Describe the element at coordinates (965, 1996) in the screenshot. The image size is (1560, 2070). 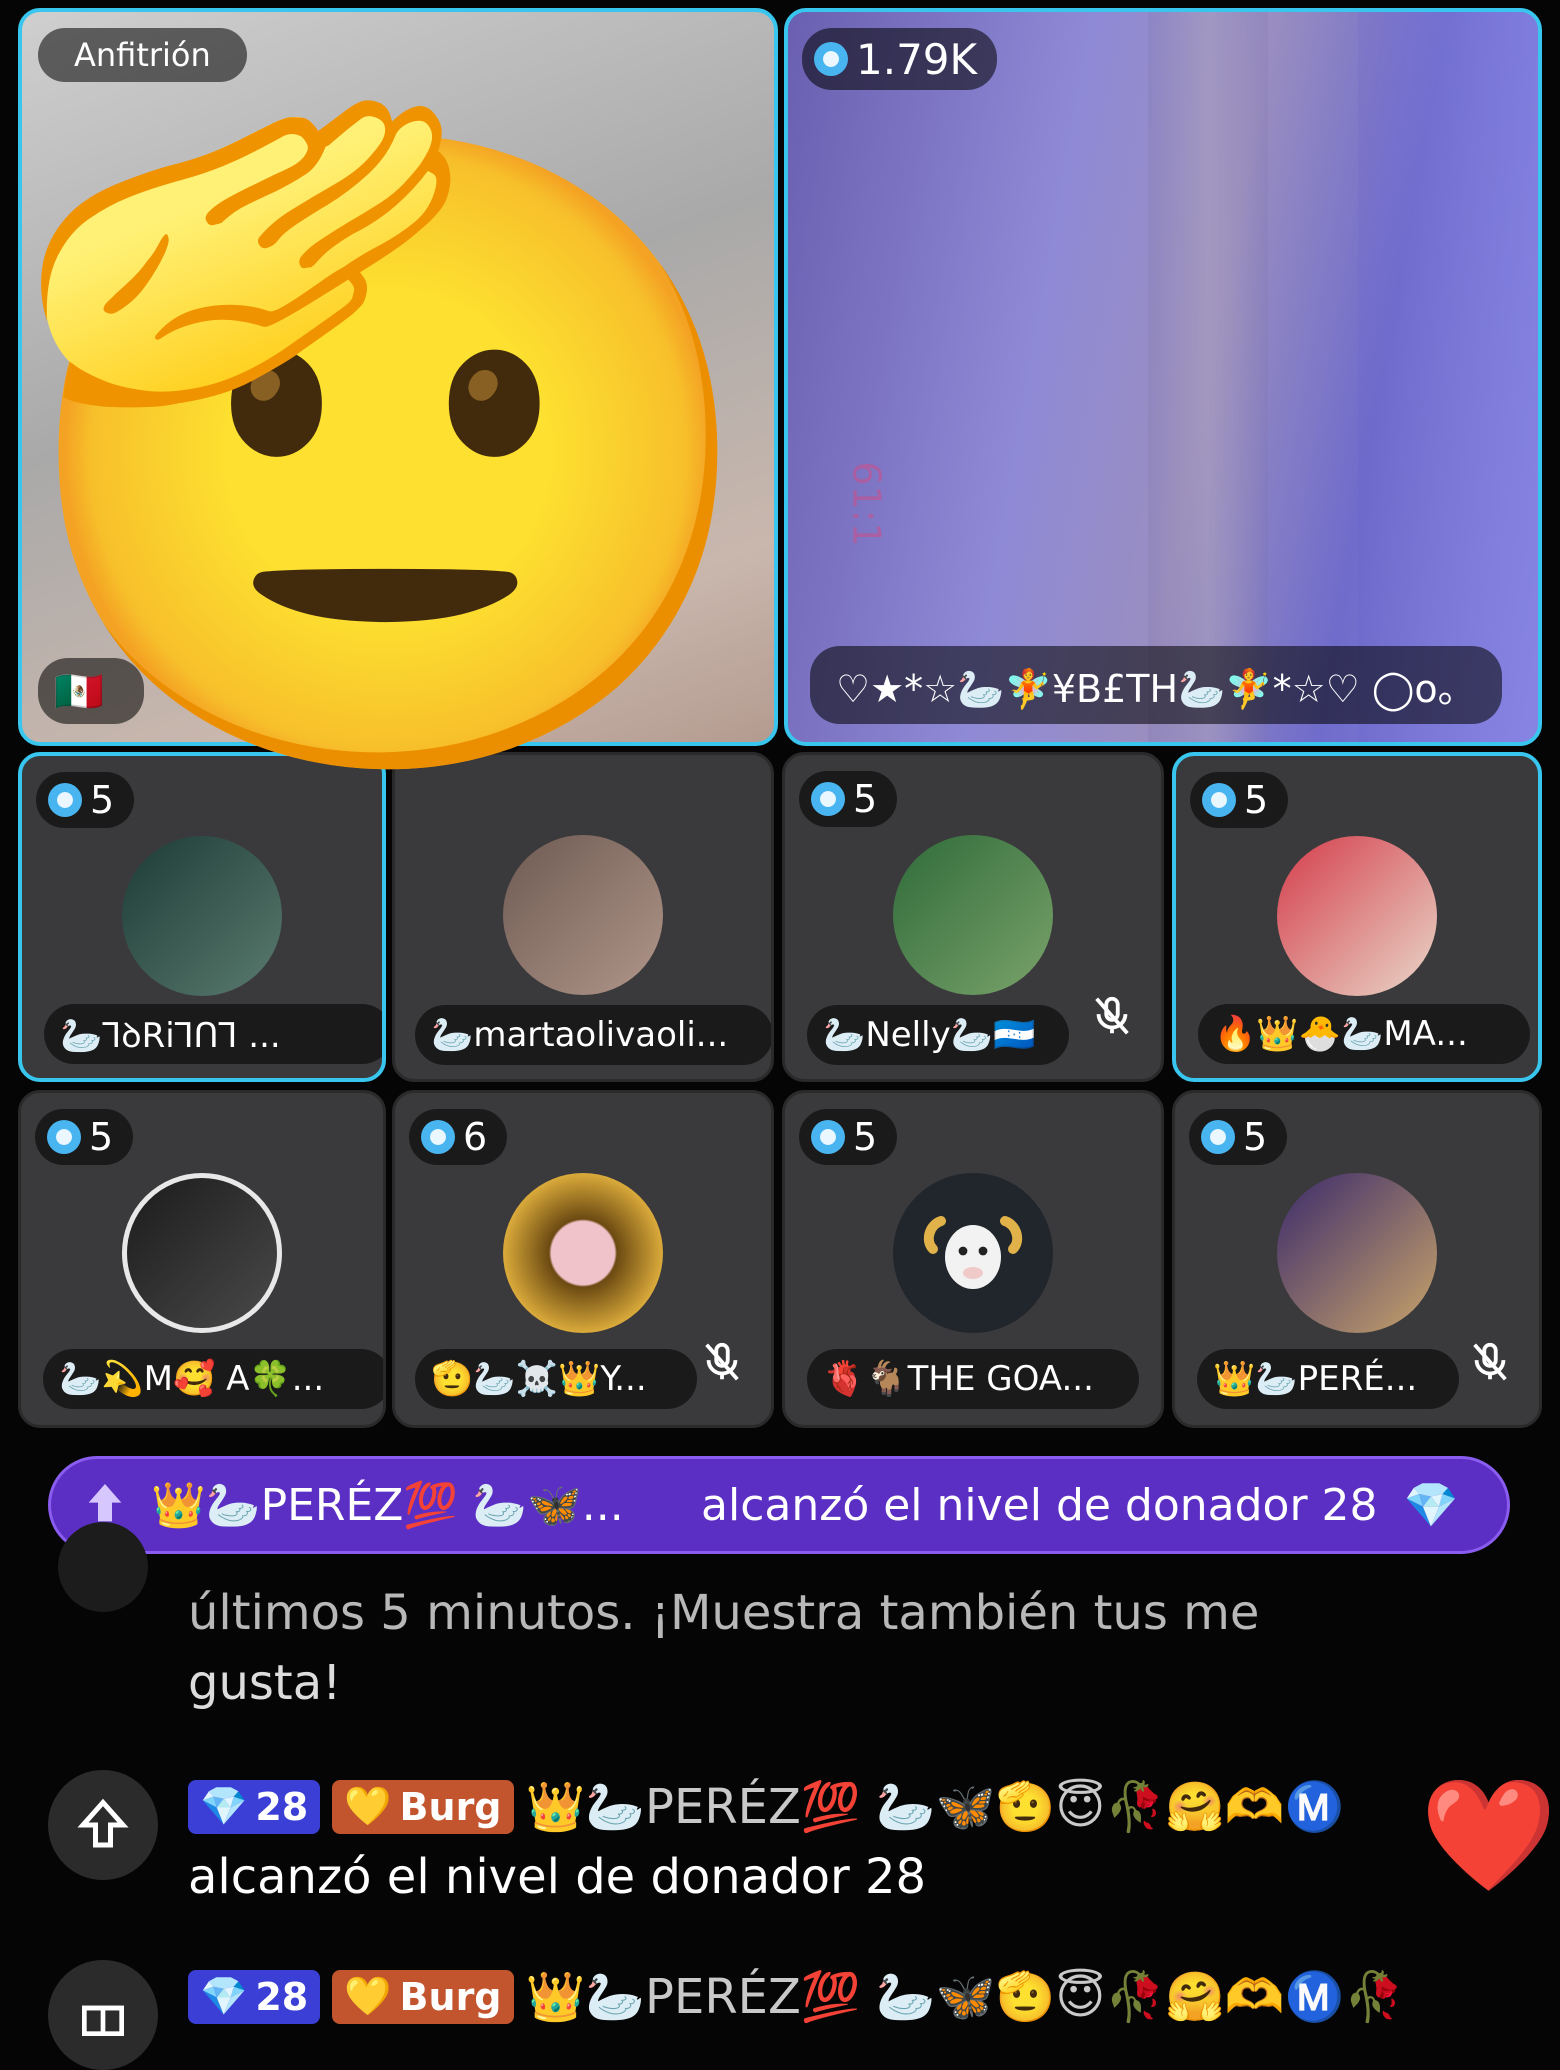
I see `chat-username: 👑🦢PERÉZ💯 🦢🦋🫡😇🥀🤗🫶Ⓜ️🥀` at that location.